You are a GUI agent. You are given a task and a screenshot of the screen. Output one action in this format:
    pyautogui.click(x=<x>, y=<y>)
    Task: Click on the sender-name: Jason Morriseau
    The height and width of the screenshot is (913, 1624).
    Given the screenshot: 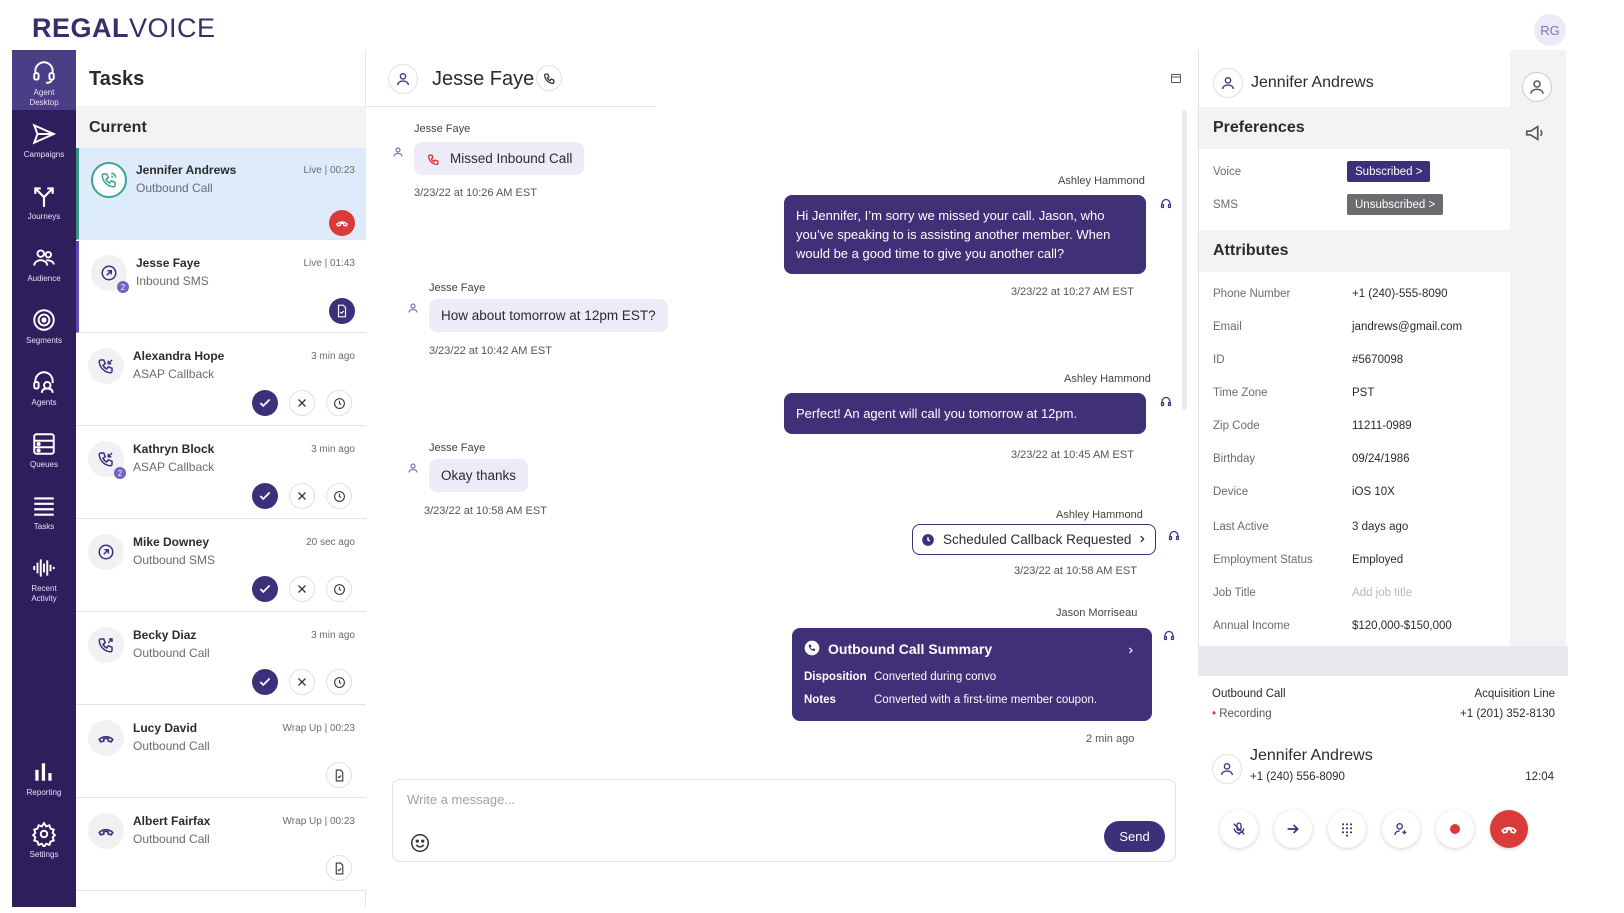 What is the action you would take?
    pyautogui.click(x=1097, y=613)
    